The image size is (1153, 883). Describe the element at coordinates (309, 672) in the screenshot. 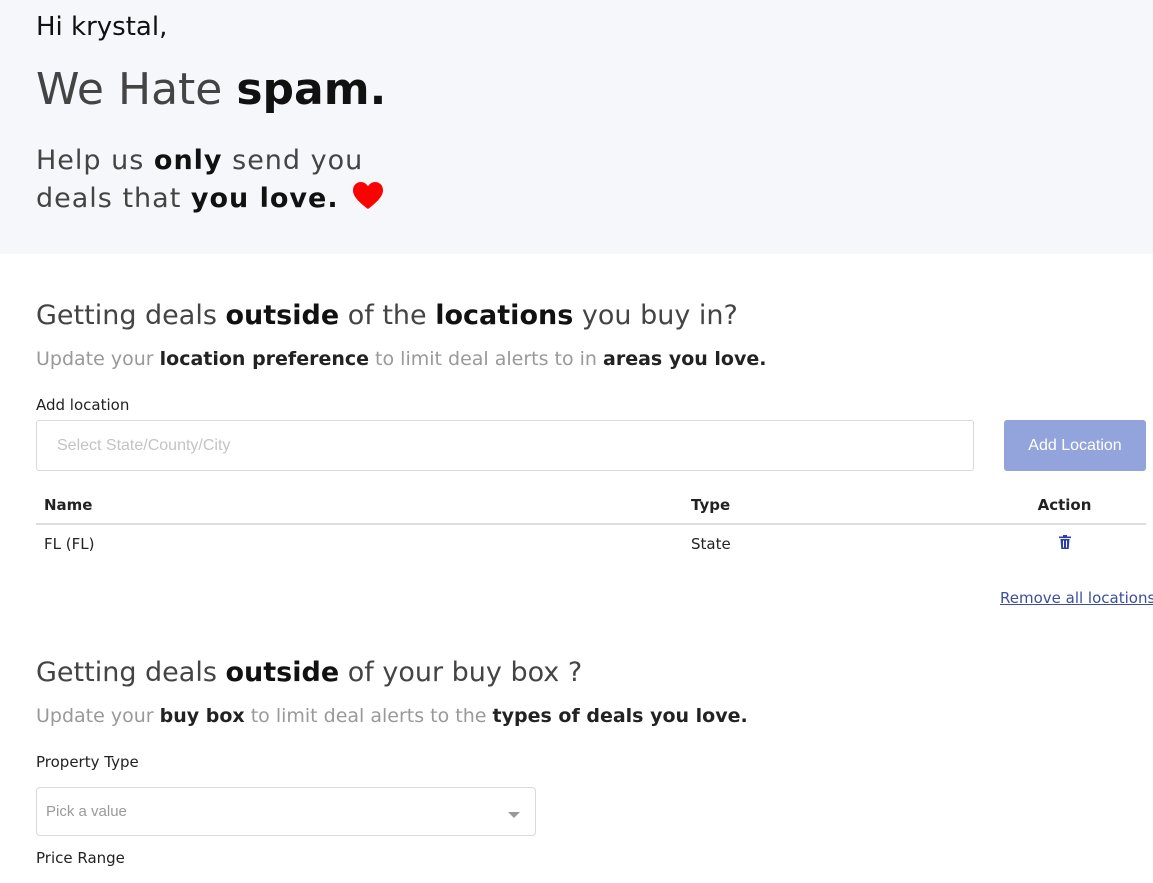

I see `buybox-title: Getting deals outside of your buy box ?` at that location.